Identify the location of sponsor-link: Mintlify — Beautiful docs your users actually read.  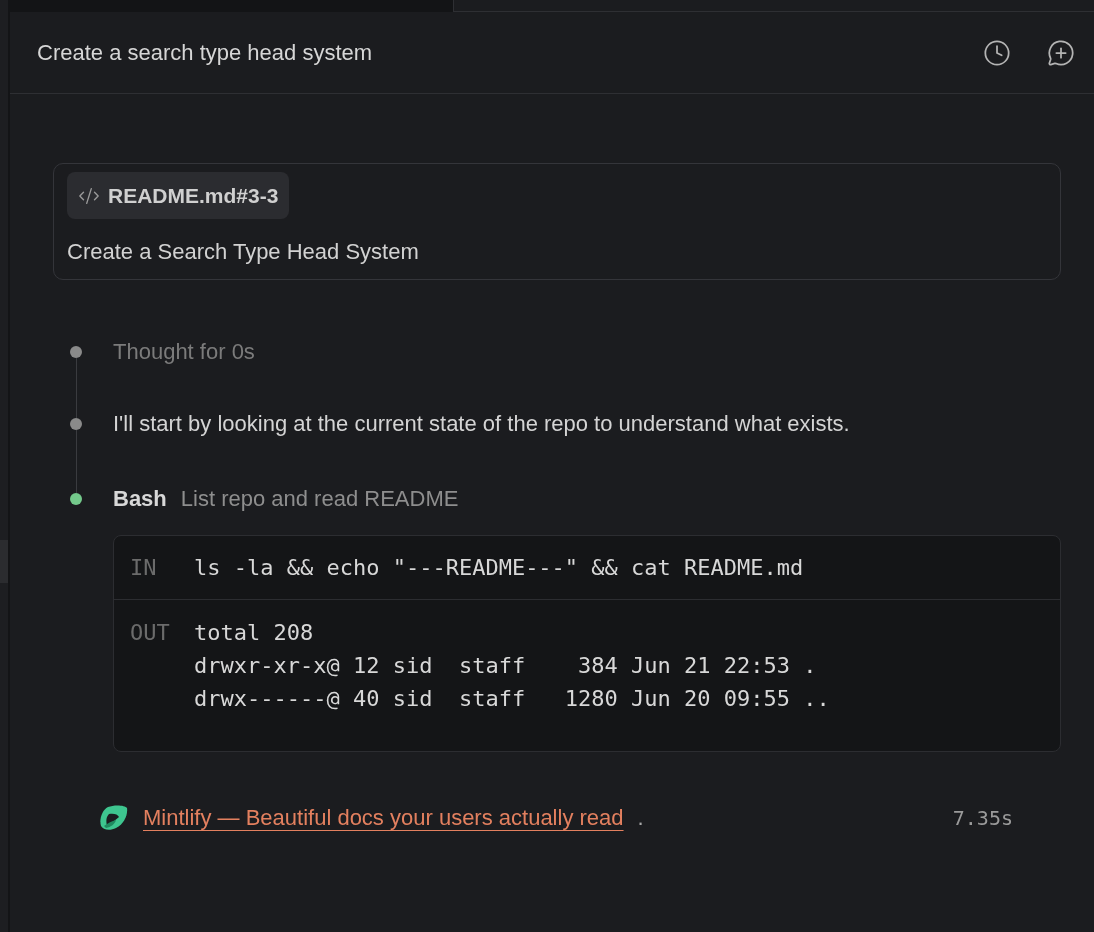
(383, 818).